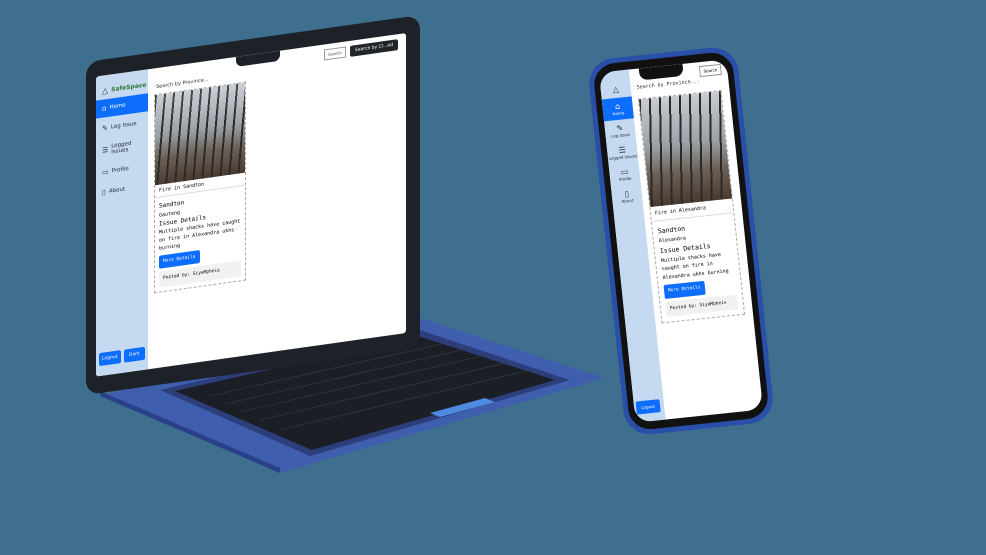  Describe the element at coordinates (702, 306) in the screenshot. I see `card-footer: Posted by: SiyaMpheis` at that location.